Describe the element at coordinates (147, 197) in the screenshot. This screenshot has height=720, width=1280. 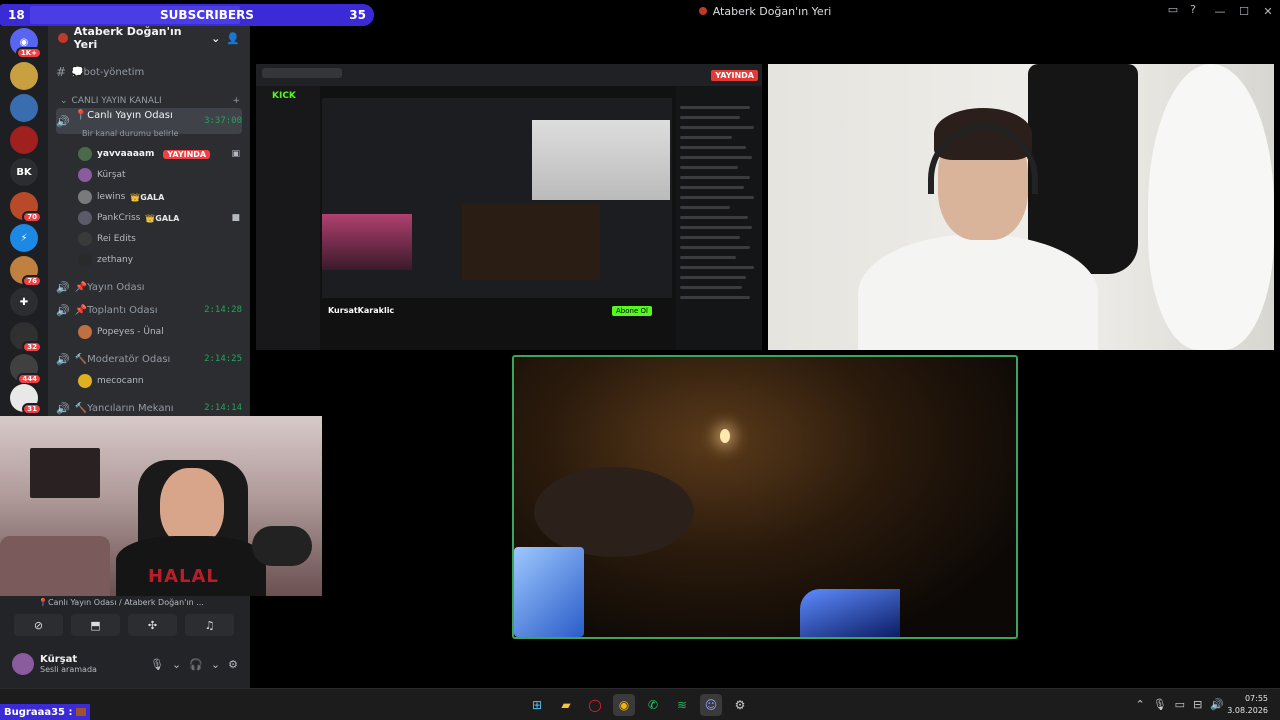
I see `gala-tag: 👑GALA` at that location.